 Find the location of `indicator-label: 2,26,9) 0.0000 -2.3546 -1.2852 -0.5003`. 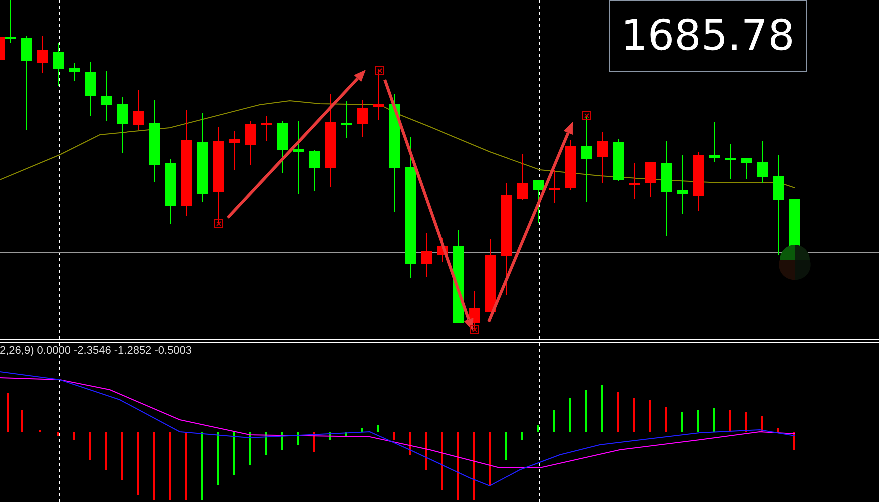

indicator-label: 2,26,9) 0.0000 -2.3546 -1.2852 -0.5003 is located at coordinates (96, 351).